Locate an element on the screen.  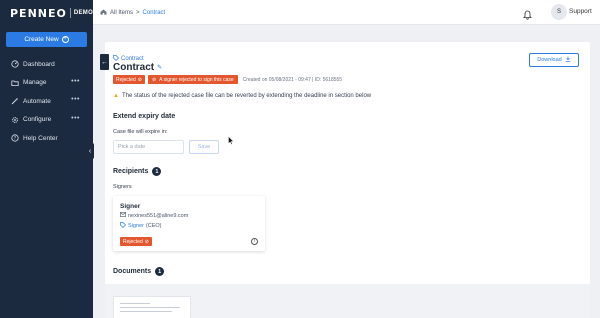
breadcrumb-current: Contract is located at coordinates (154, 13).